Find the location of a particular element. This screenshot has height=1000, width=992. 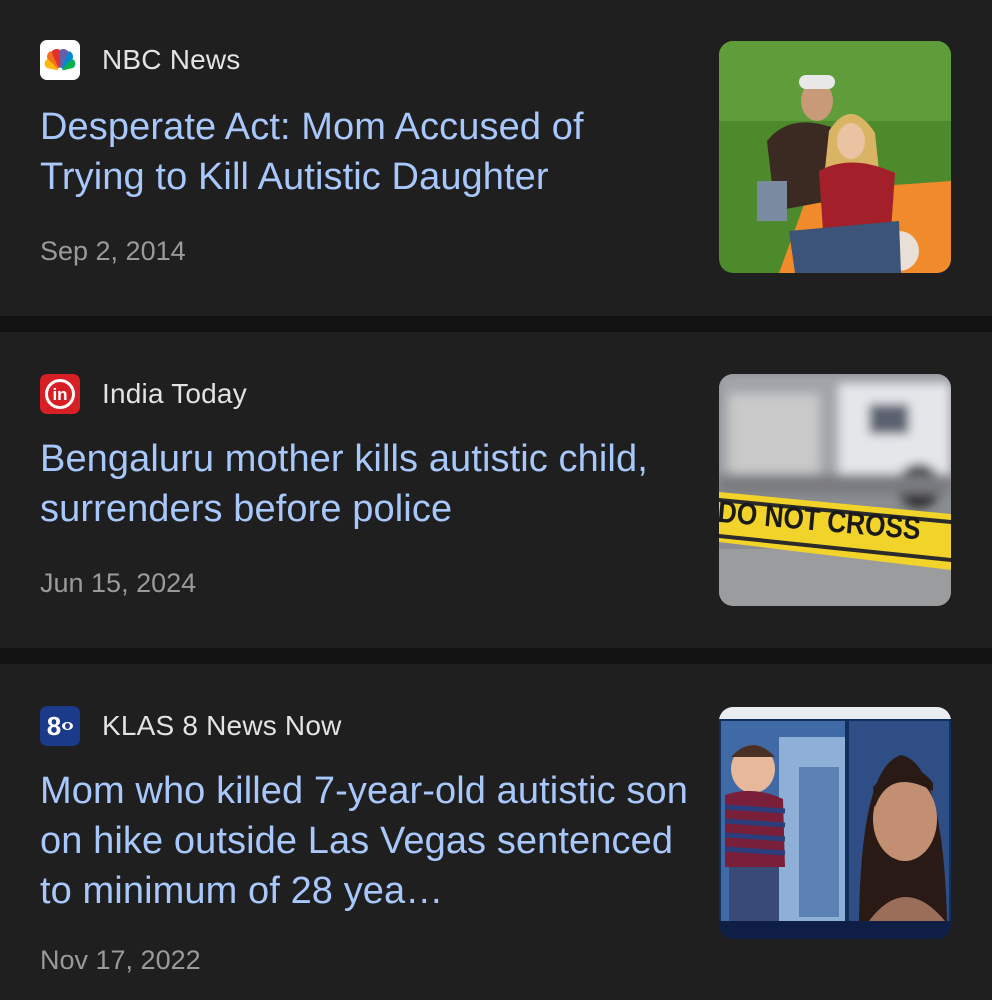

cbs-eye-icon is located at coordinates (68, 726).